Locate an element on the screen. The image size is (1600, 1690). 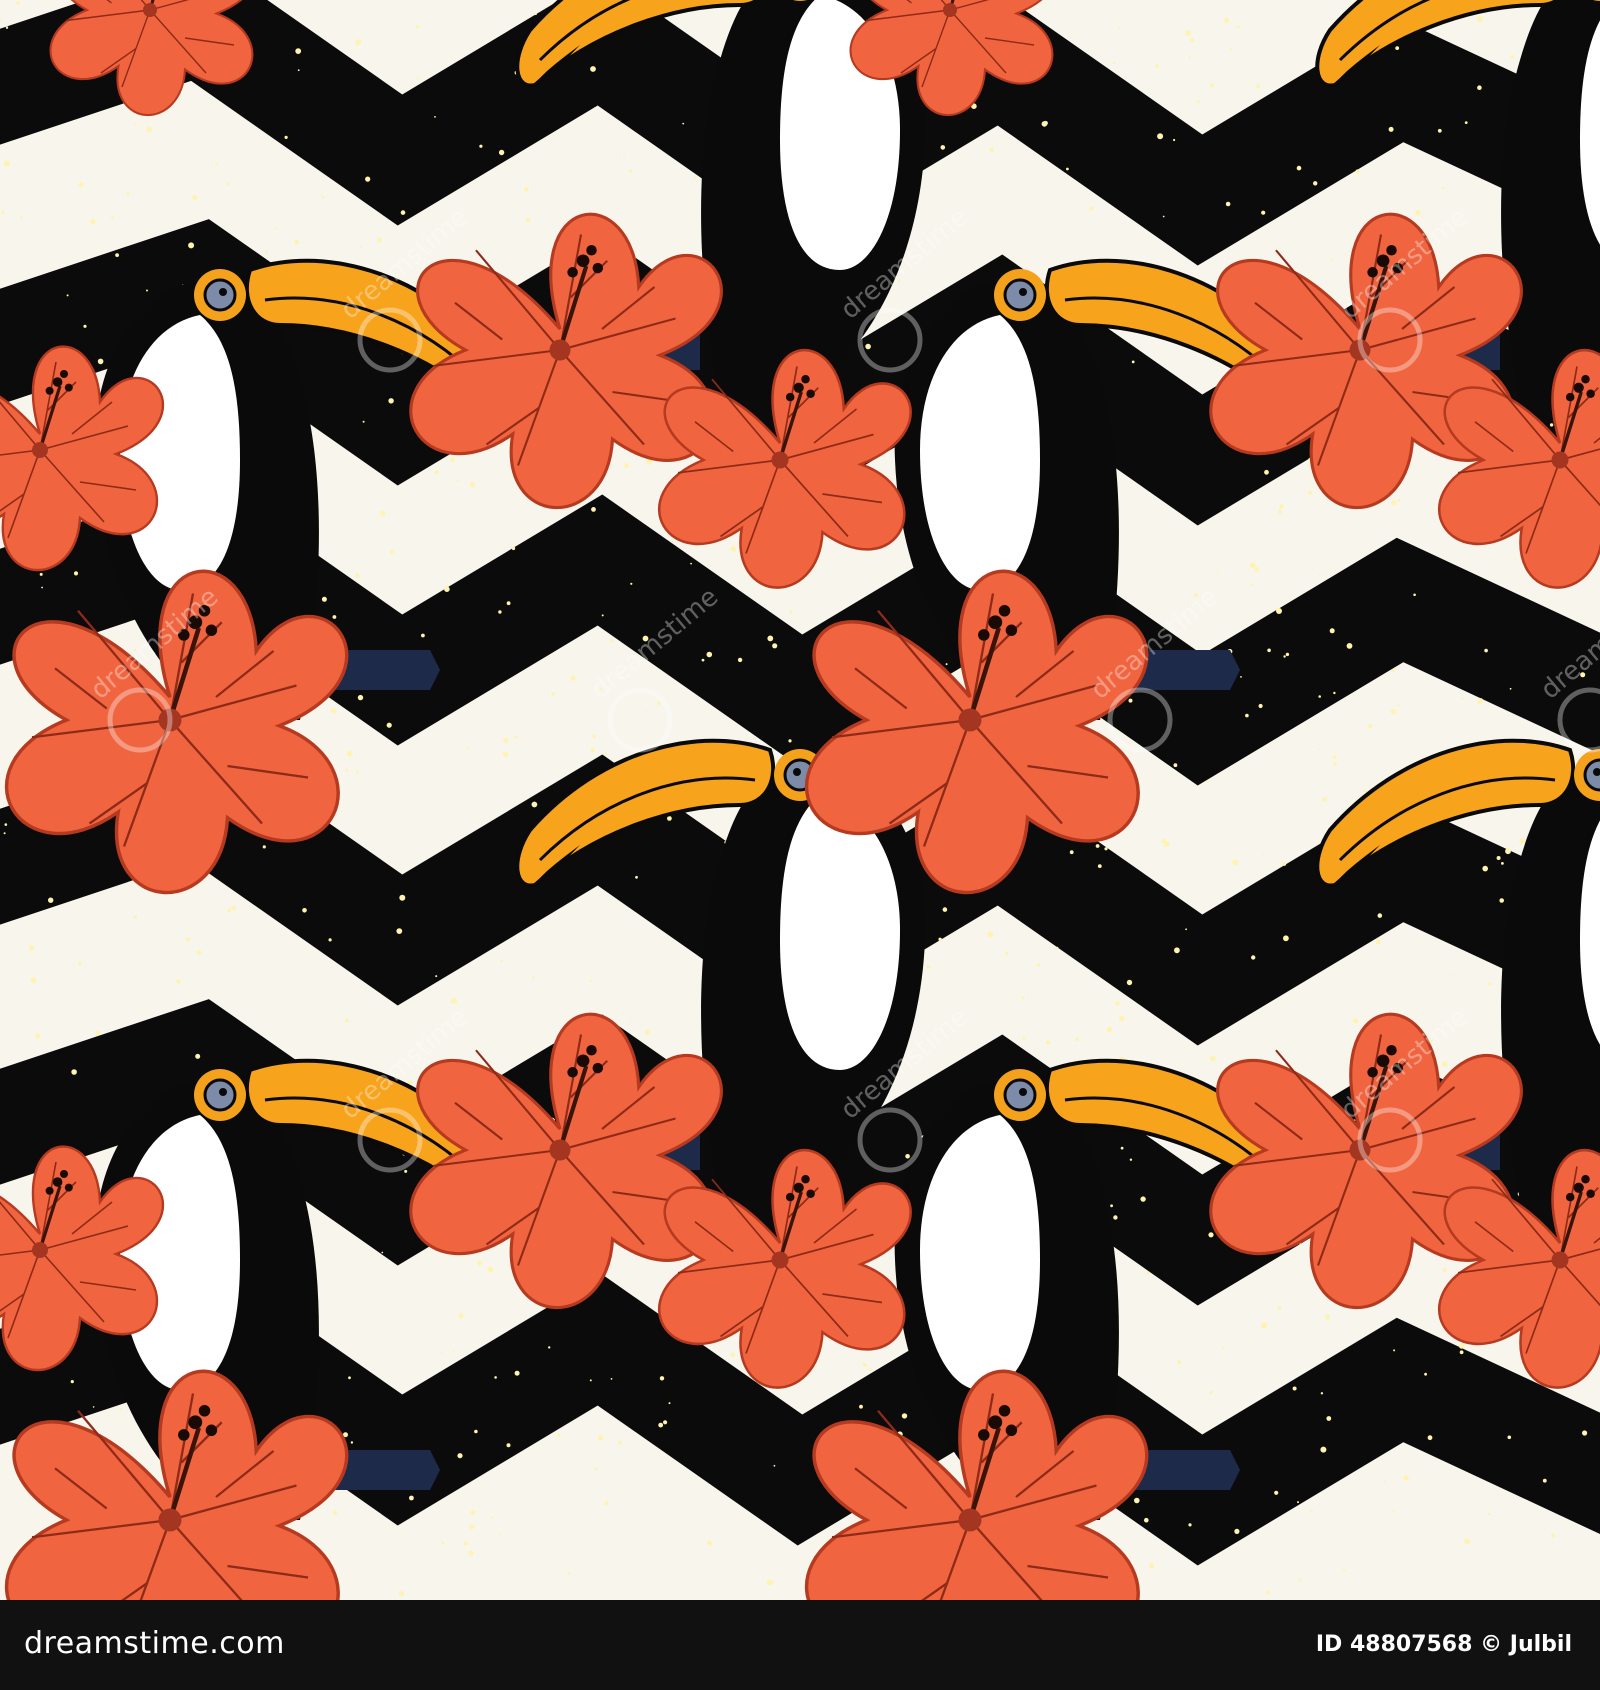
stock-footer-bar: dreamstime.com ID 48807568 © Julbil is located at coordinates (800, 1645).